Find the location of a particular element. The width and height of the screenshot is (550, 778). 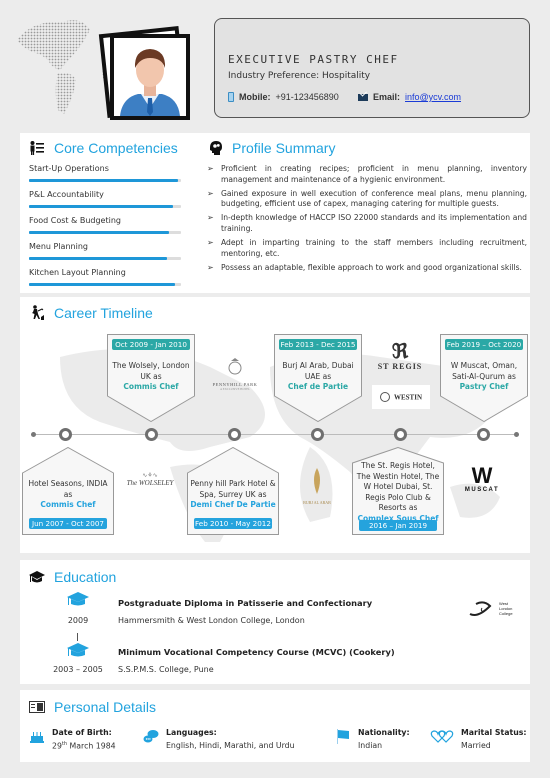

chat-cloud-icon is located at coordinates (151, 736).